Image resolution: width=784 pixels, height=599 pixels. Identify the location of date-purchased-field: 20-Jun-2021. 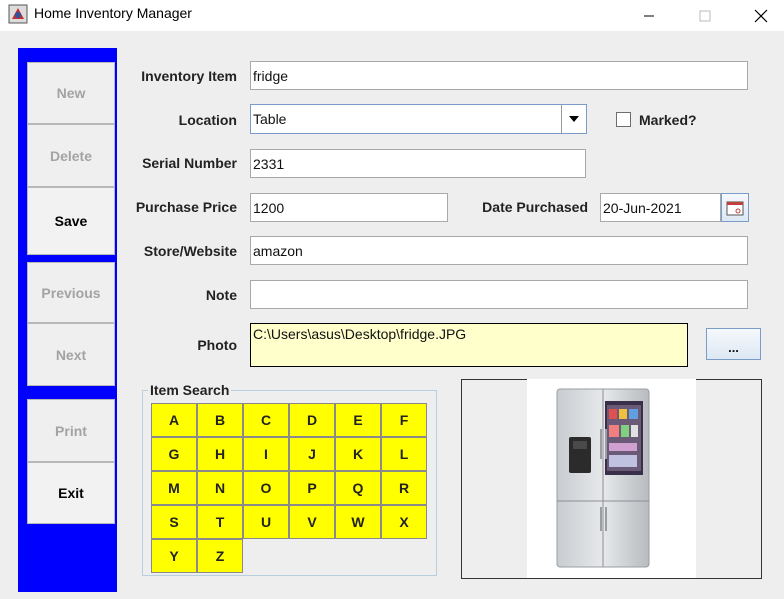
(660, 207).